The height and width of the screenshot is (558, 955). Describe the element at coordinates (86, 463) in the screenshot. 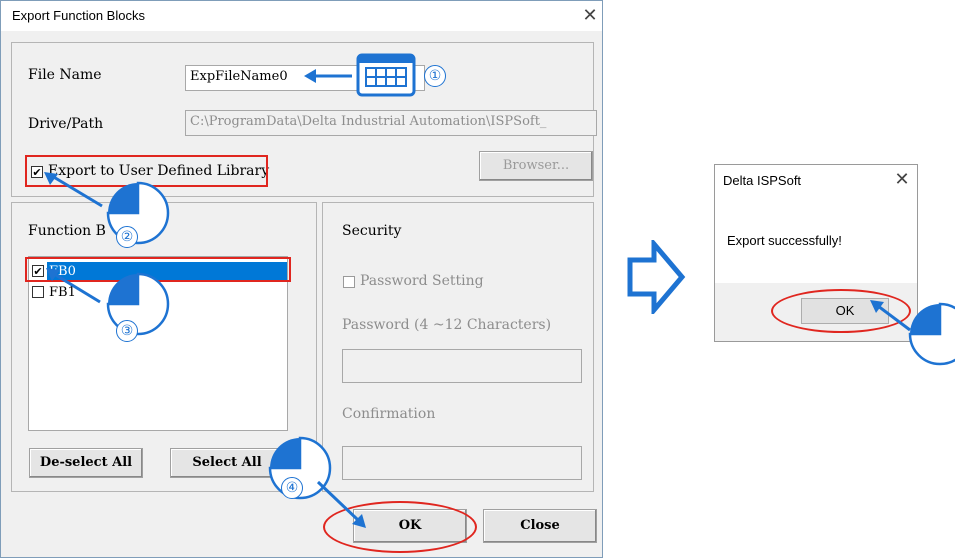

I see `deselect-all-button: De-select All` at that location.